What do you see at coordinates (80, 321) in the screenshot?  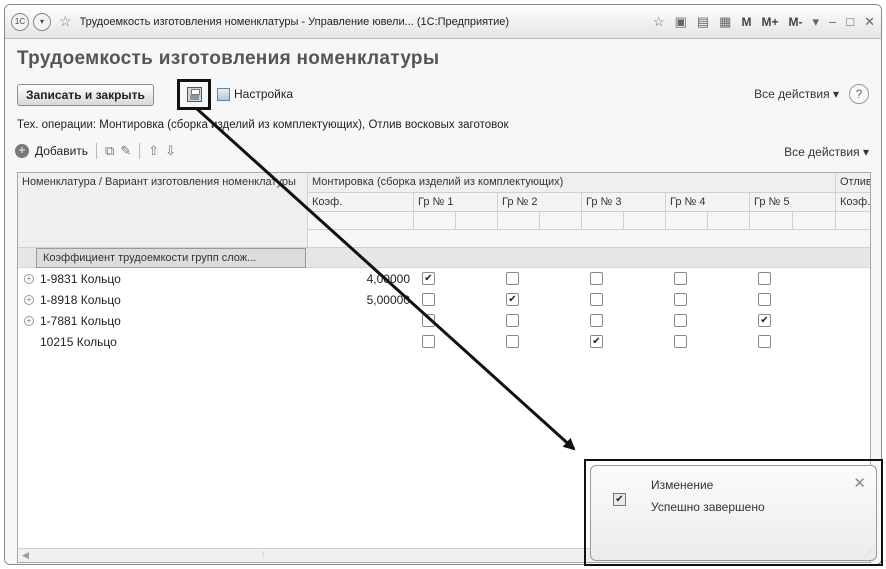 I see `row-name: 1-7881 Кольцо` at bounding box center [80, 321].